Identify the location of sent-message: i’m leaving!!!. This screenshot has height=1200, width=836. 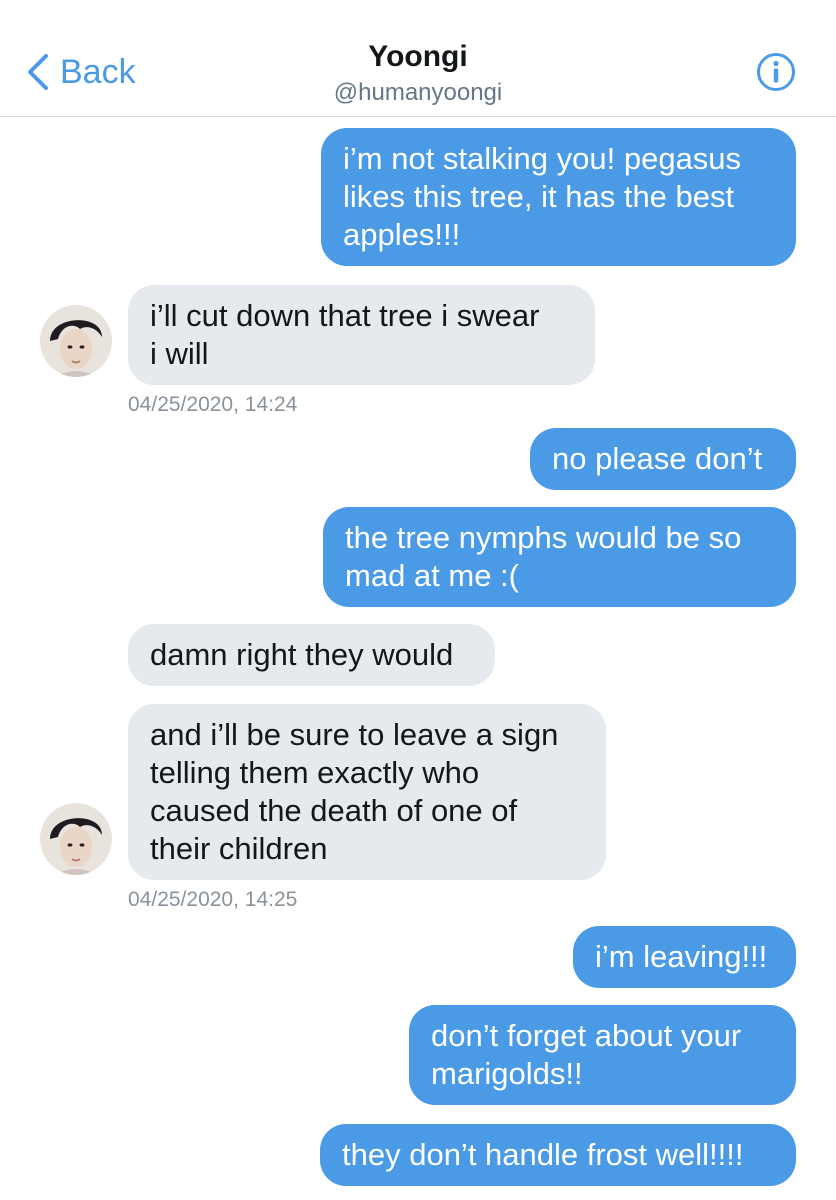
(684, 957).